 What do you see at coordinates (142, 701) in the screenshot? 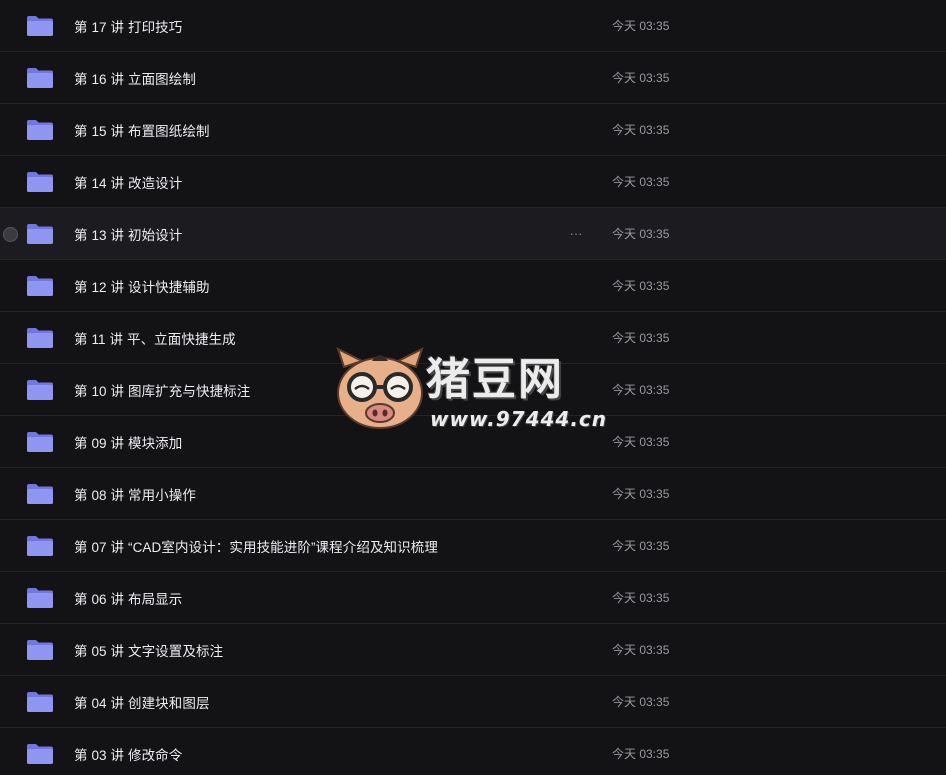
I see `file-name: 第 04 讲 创建块和图层` at bounding box center [142, 701].